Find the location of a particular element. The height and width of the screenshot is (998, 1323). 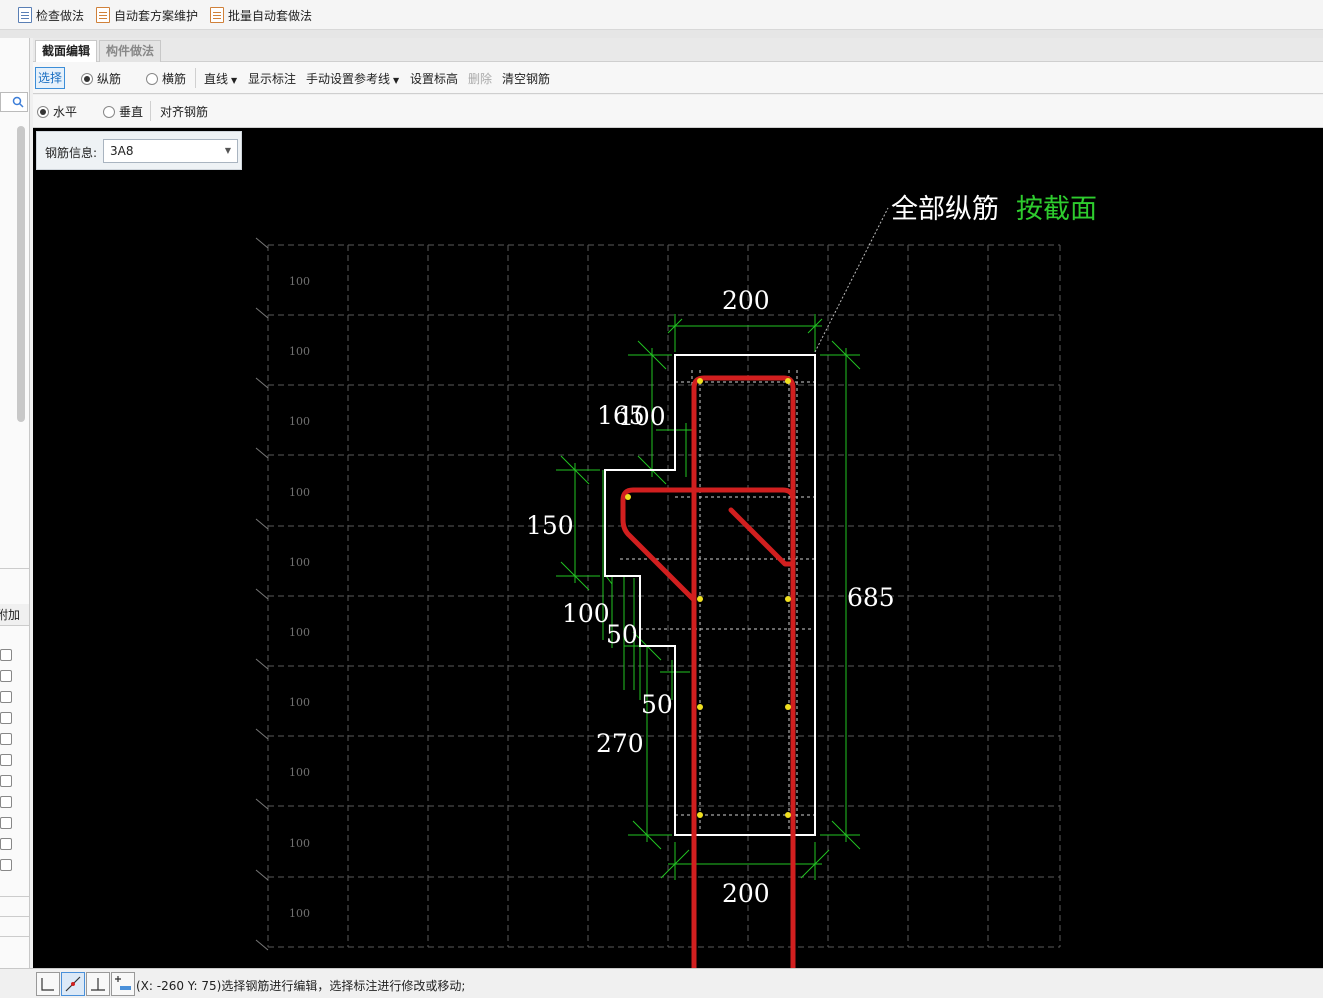

dimension-snap-button is located at coordinates (123, 984).